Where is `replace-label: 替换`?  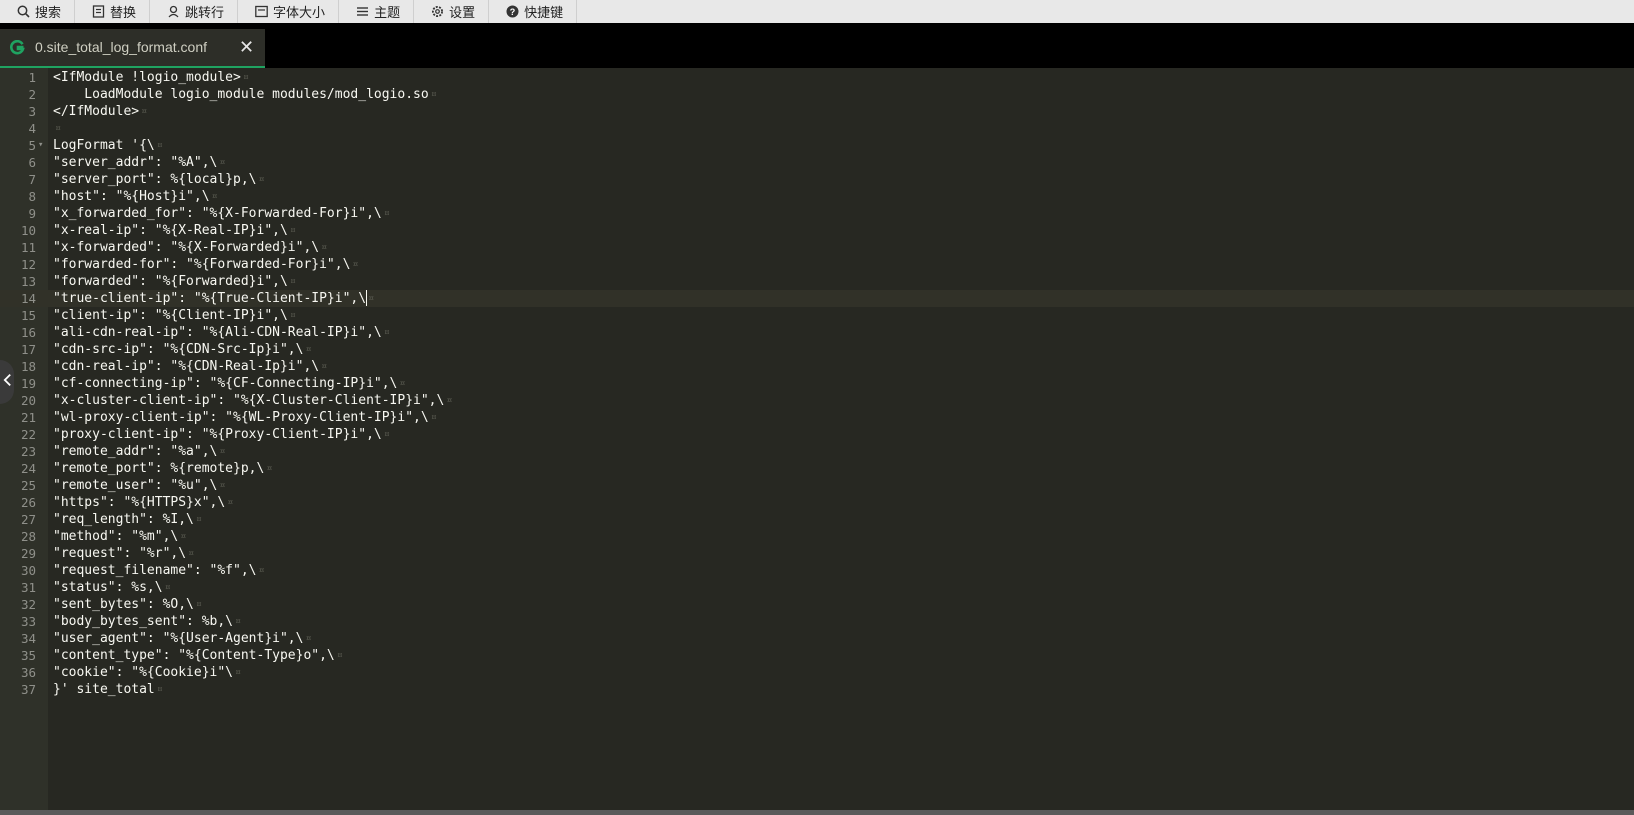
replace-label: 替换 is located at coordinates (123, 12).